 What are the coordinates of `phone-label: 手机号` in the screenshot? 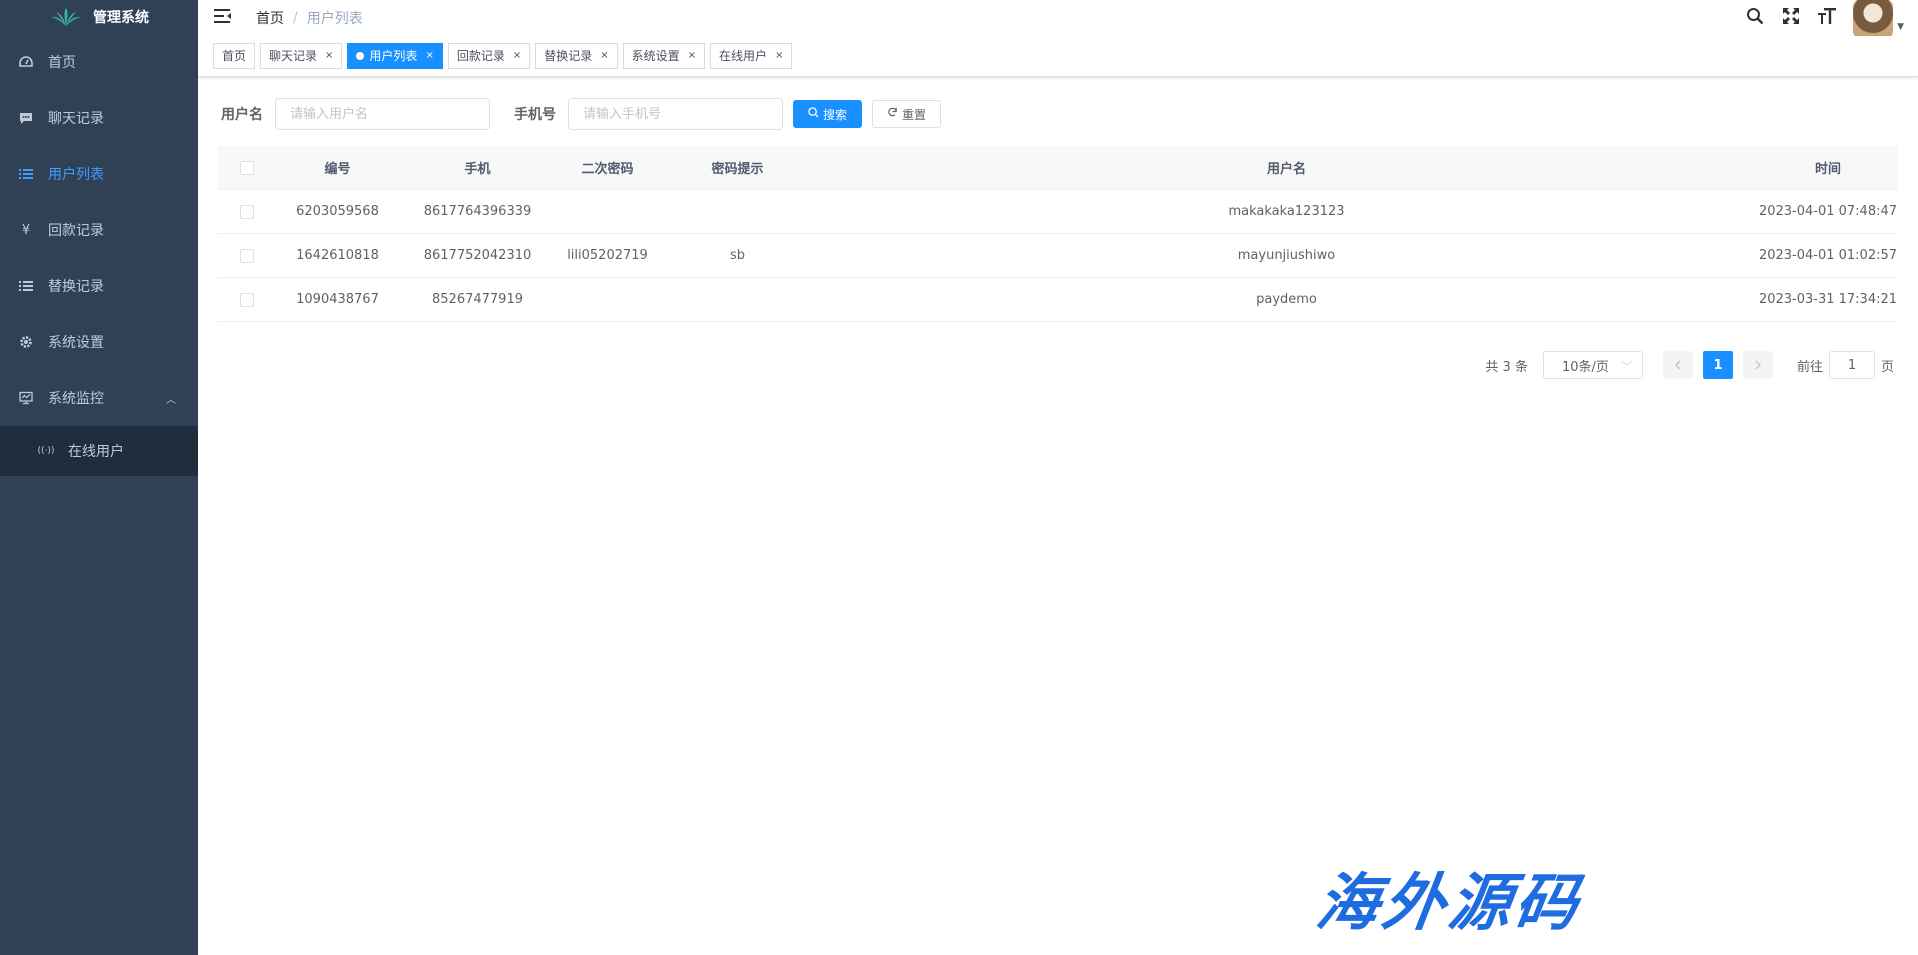 It's located at (535, 115).